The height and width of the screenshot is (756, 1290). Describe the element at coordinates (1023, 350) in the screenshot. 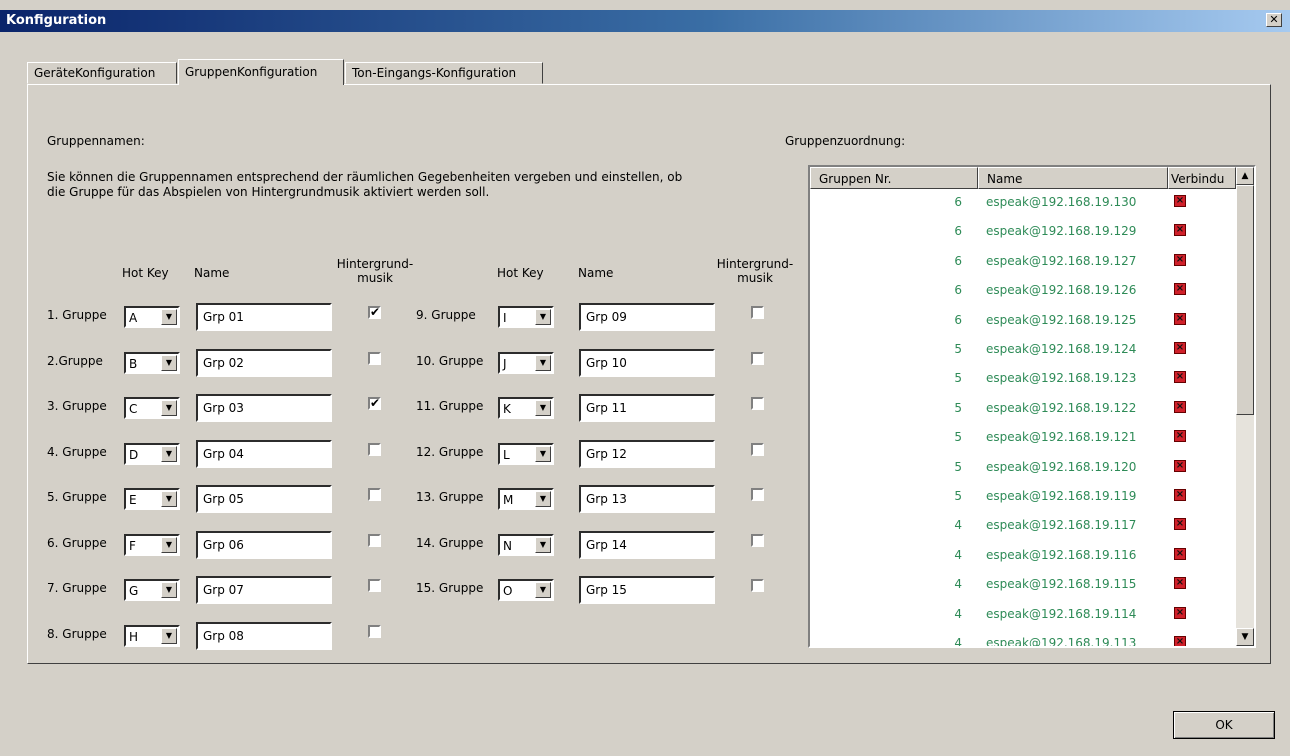

I see `list-item: 5 espeak@192.168.19.124 ×` at that location.